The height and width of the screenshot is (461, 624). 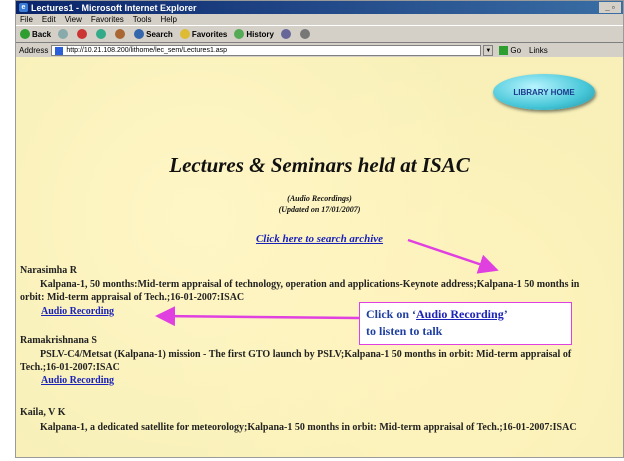 I want to click on back-button: Back, so click(x=35, y=34).